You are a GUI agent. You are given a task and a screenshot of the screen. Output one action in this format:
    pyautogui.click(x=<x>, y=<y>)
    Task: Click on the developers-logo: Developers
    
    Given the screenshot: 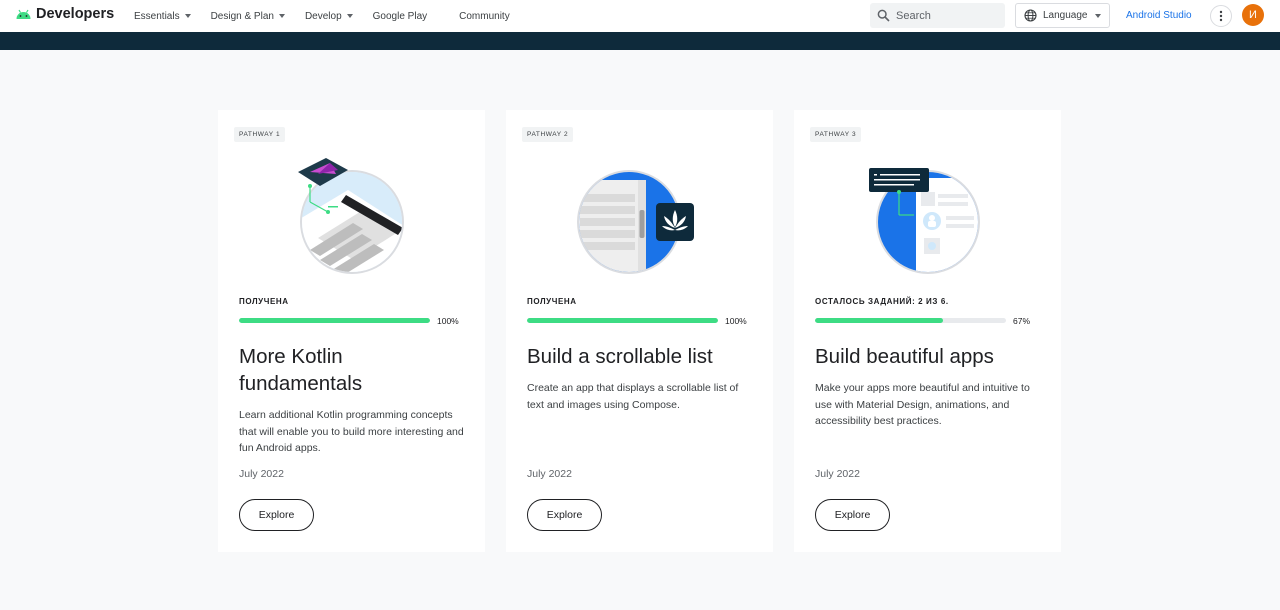 What is the action you would take?
    pyautogui.click(x=64, y=14)
    